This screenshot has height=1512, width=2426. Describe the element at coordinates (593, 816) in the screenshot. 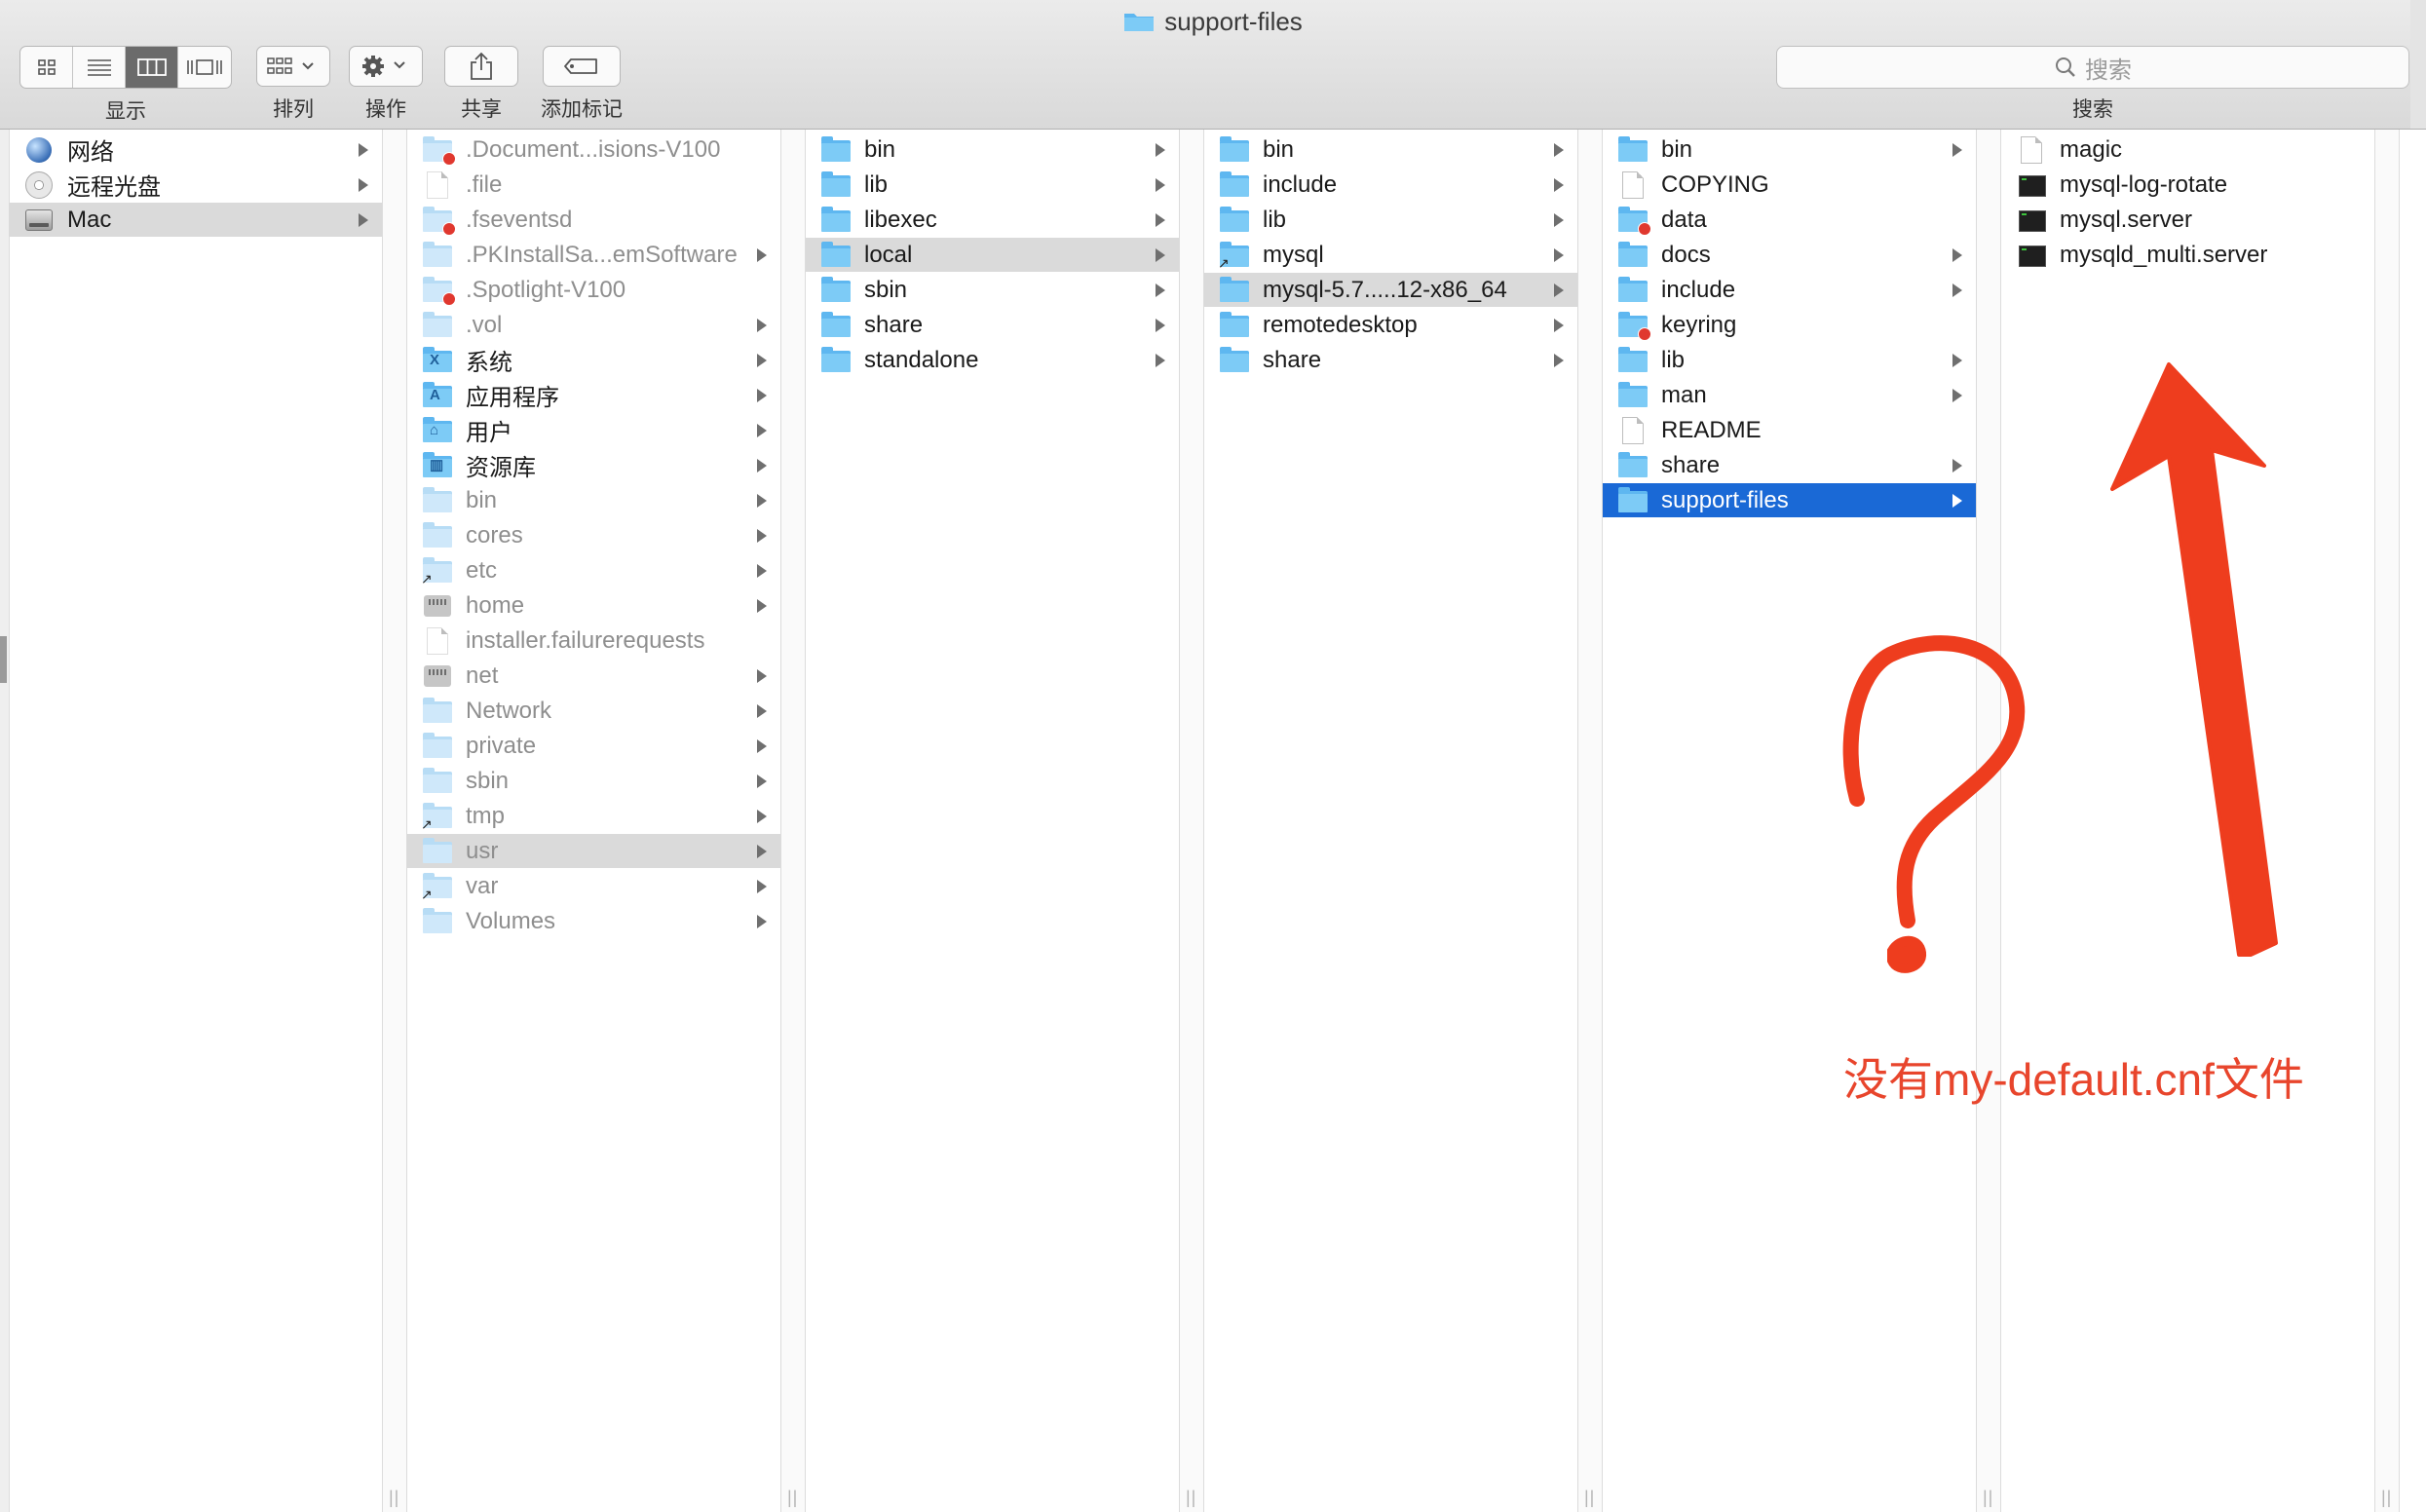

I see `list-item: ↗ tmp` at that location.